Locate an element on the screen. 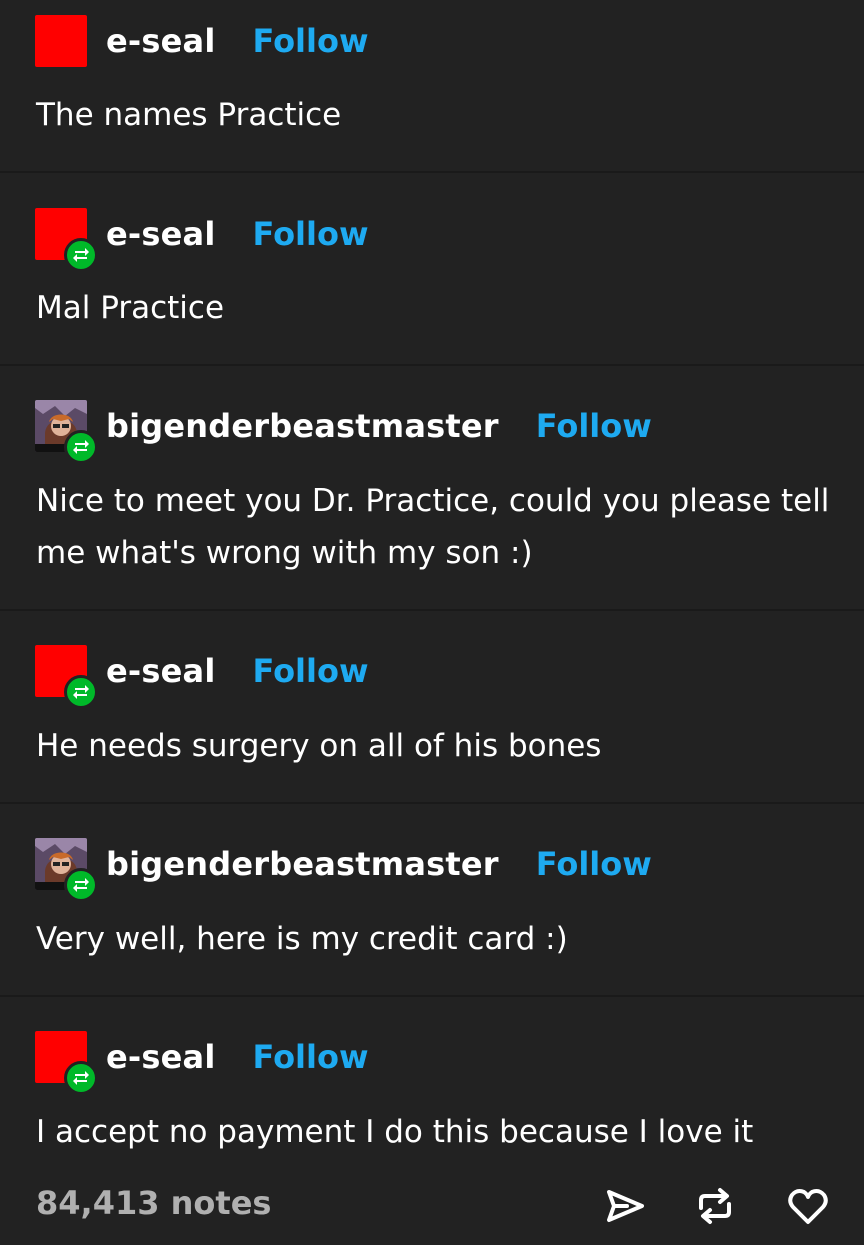  post-text: The names Practice is located at coordinates (189, 115).